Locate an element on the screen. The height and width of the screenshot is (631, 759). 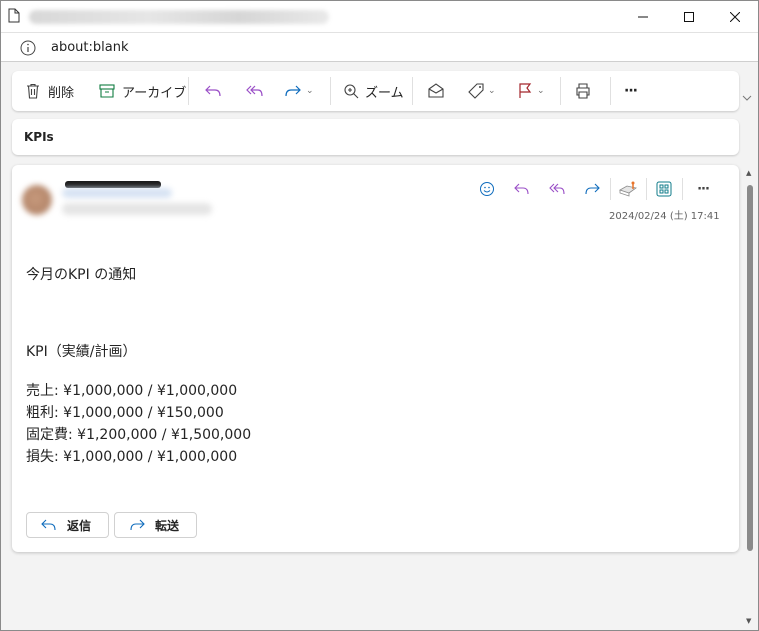
reply-all-toolbar-button is located at coordinates (254, 91).